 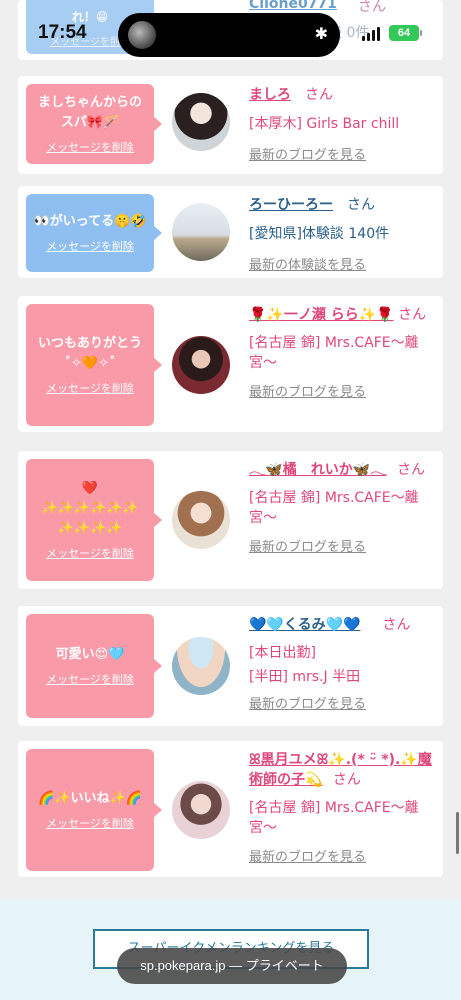 What do you see at coordinates (232, 966) in the screenshot?
I see `url-bar: sp.pokepara.jp — プライベート` at bounding box center [232, 966].